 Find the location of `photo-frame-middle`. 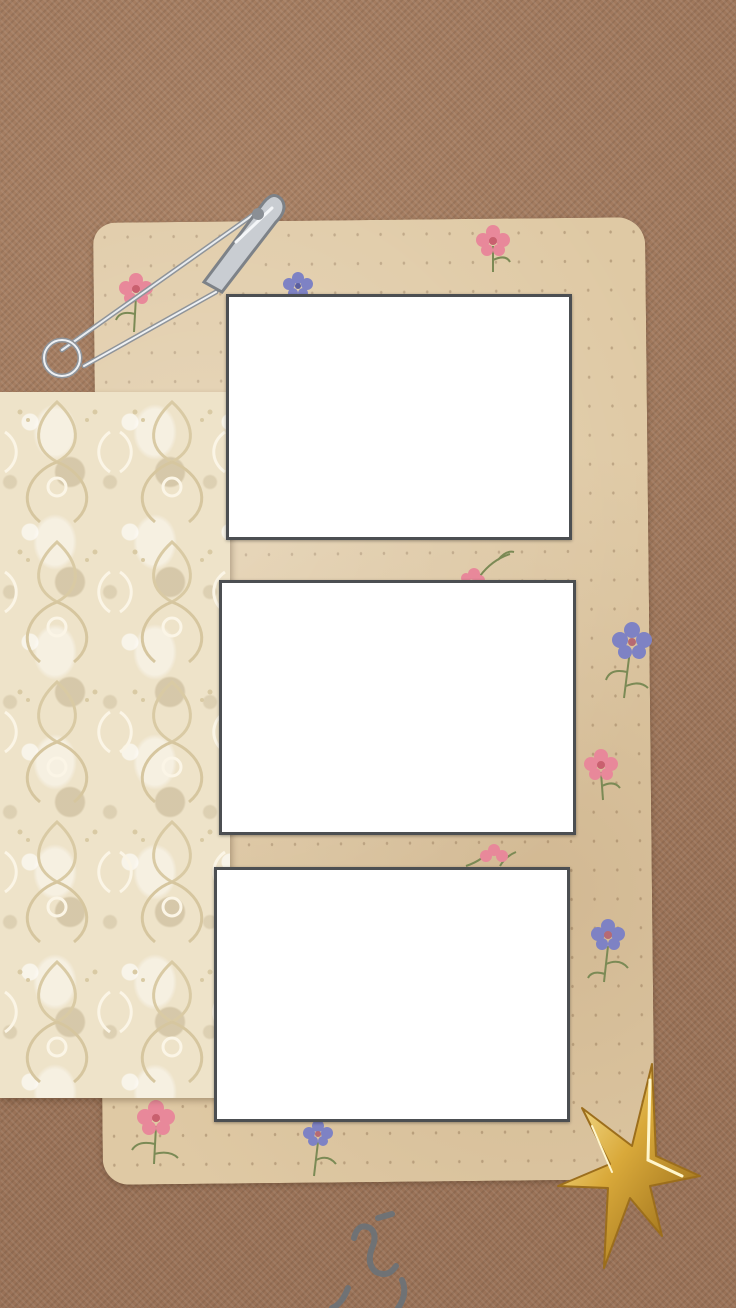

photo-frame-middle is located at coordinates (397, 707).